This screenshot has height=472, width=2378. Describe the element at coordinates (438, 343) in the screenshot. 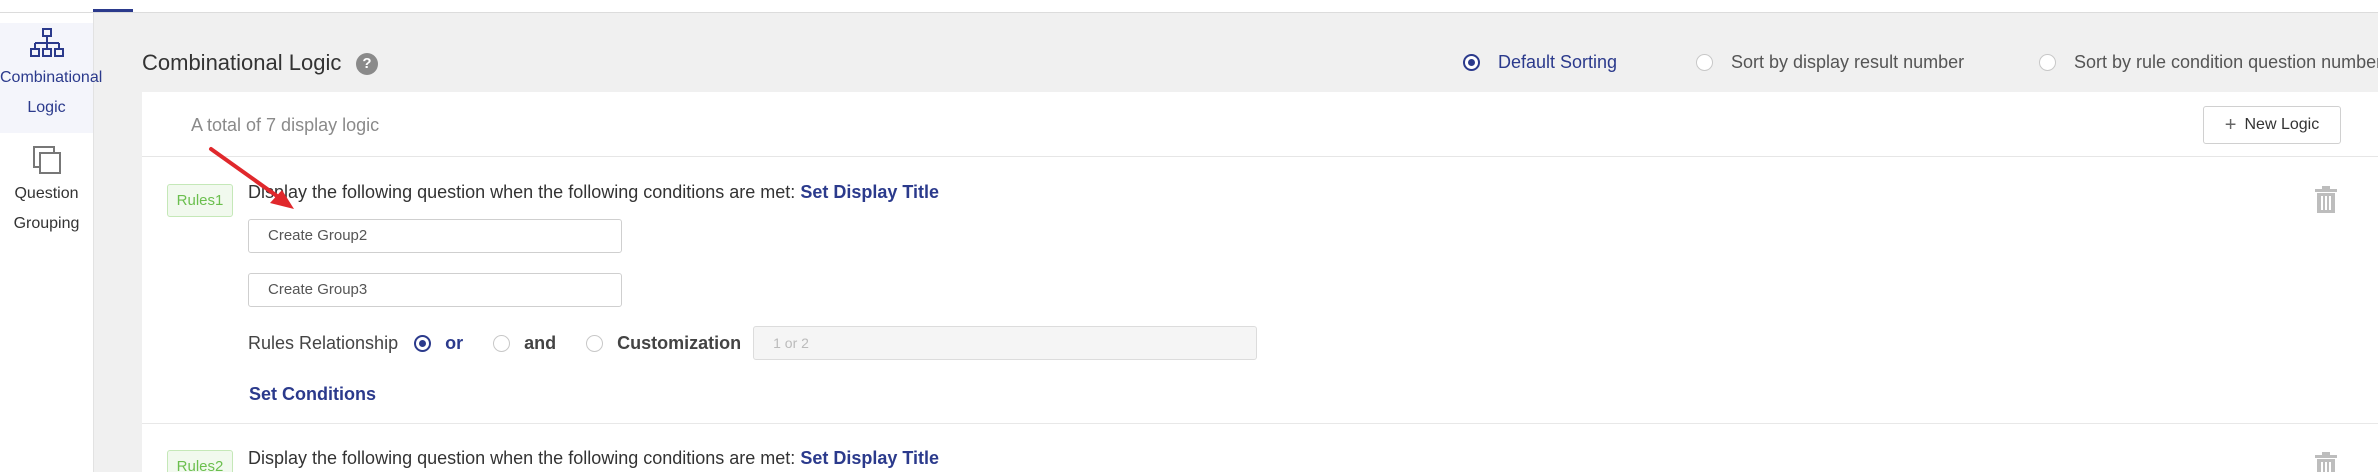

I see `relationship-or-option: or` at that location.